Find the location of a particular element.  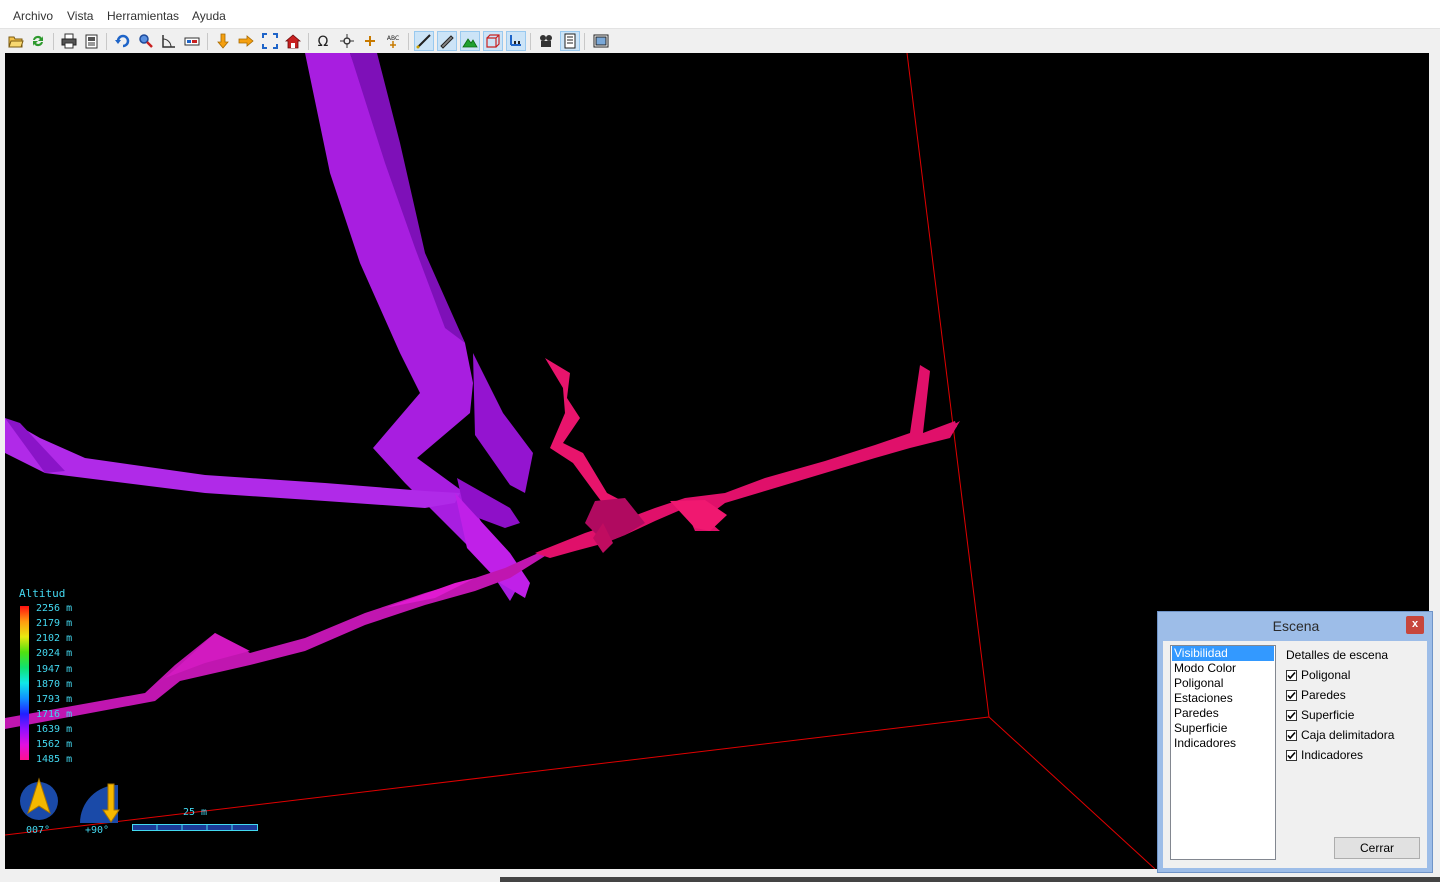

category-paredes: Paredes is located at coordinates (1223, 713).